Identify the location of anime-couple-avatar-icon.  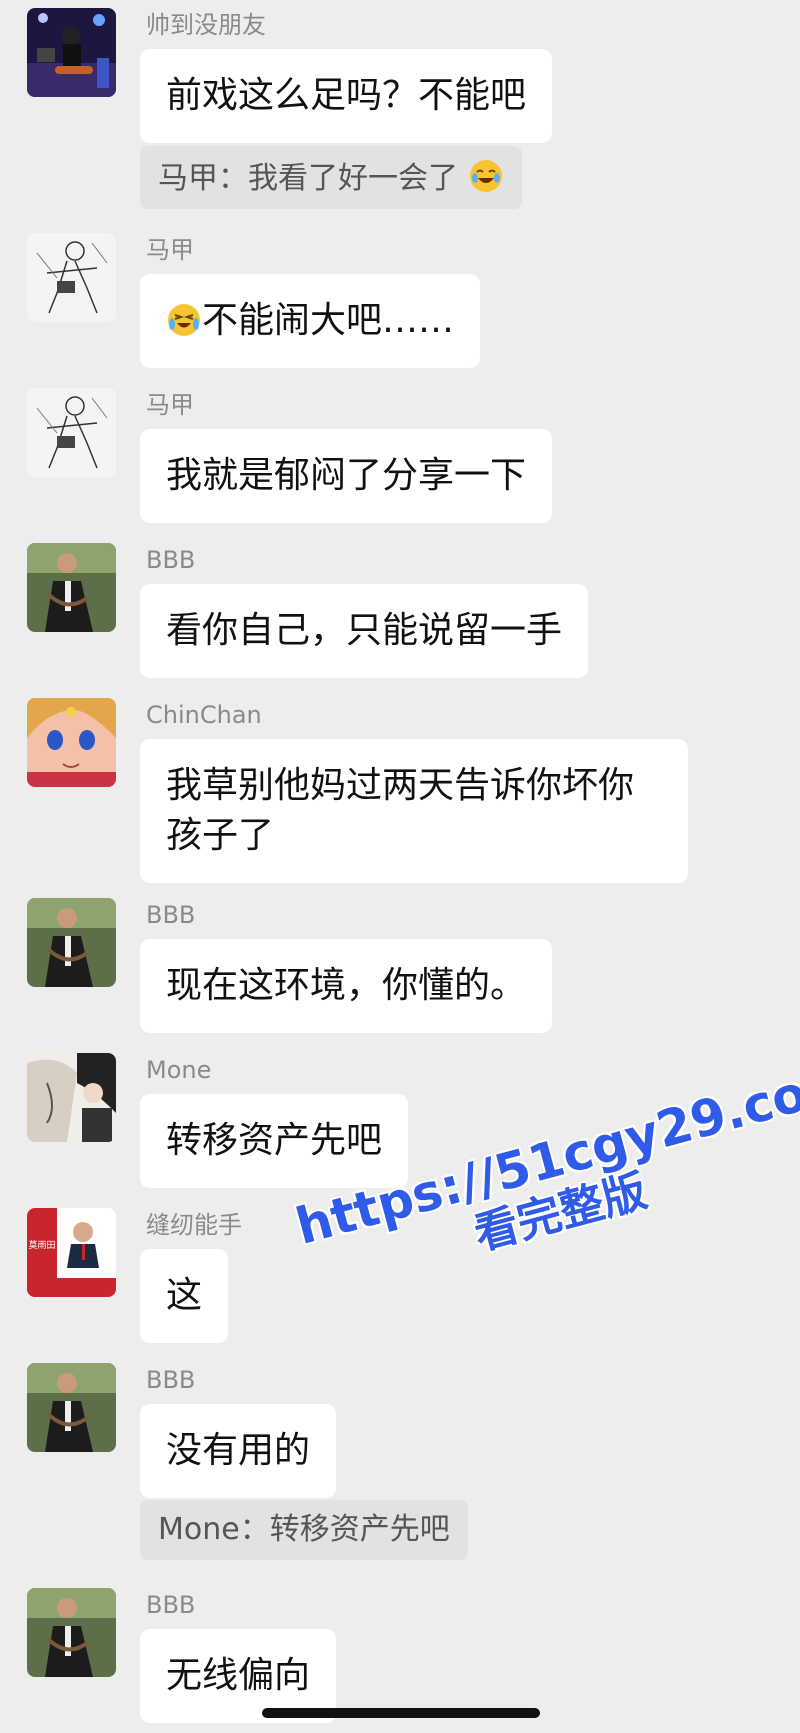
(71, 1097).